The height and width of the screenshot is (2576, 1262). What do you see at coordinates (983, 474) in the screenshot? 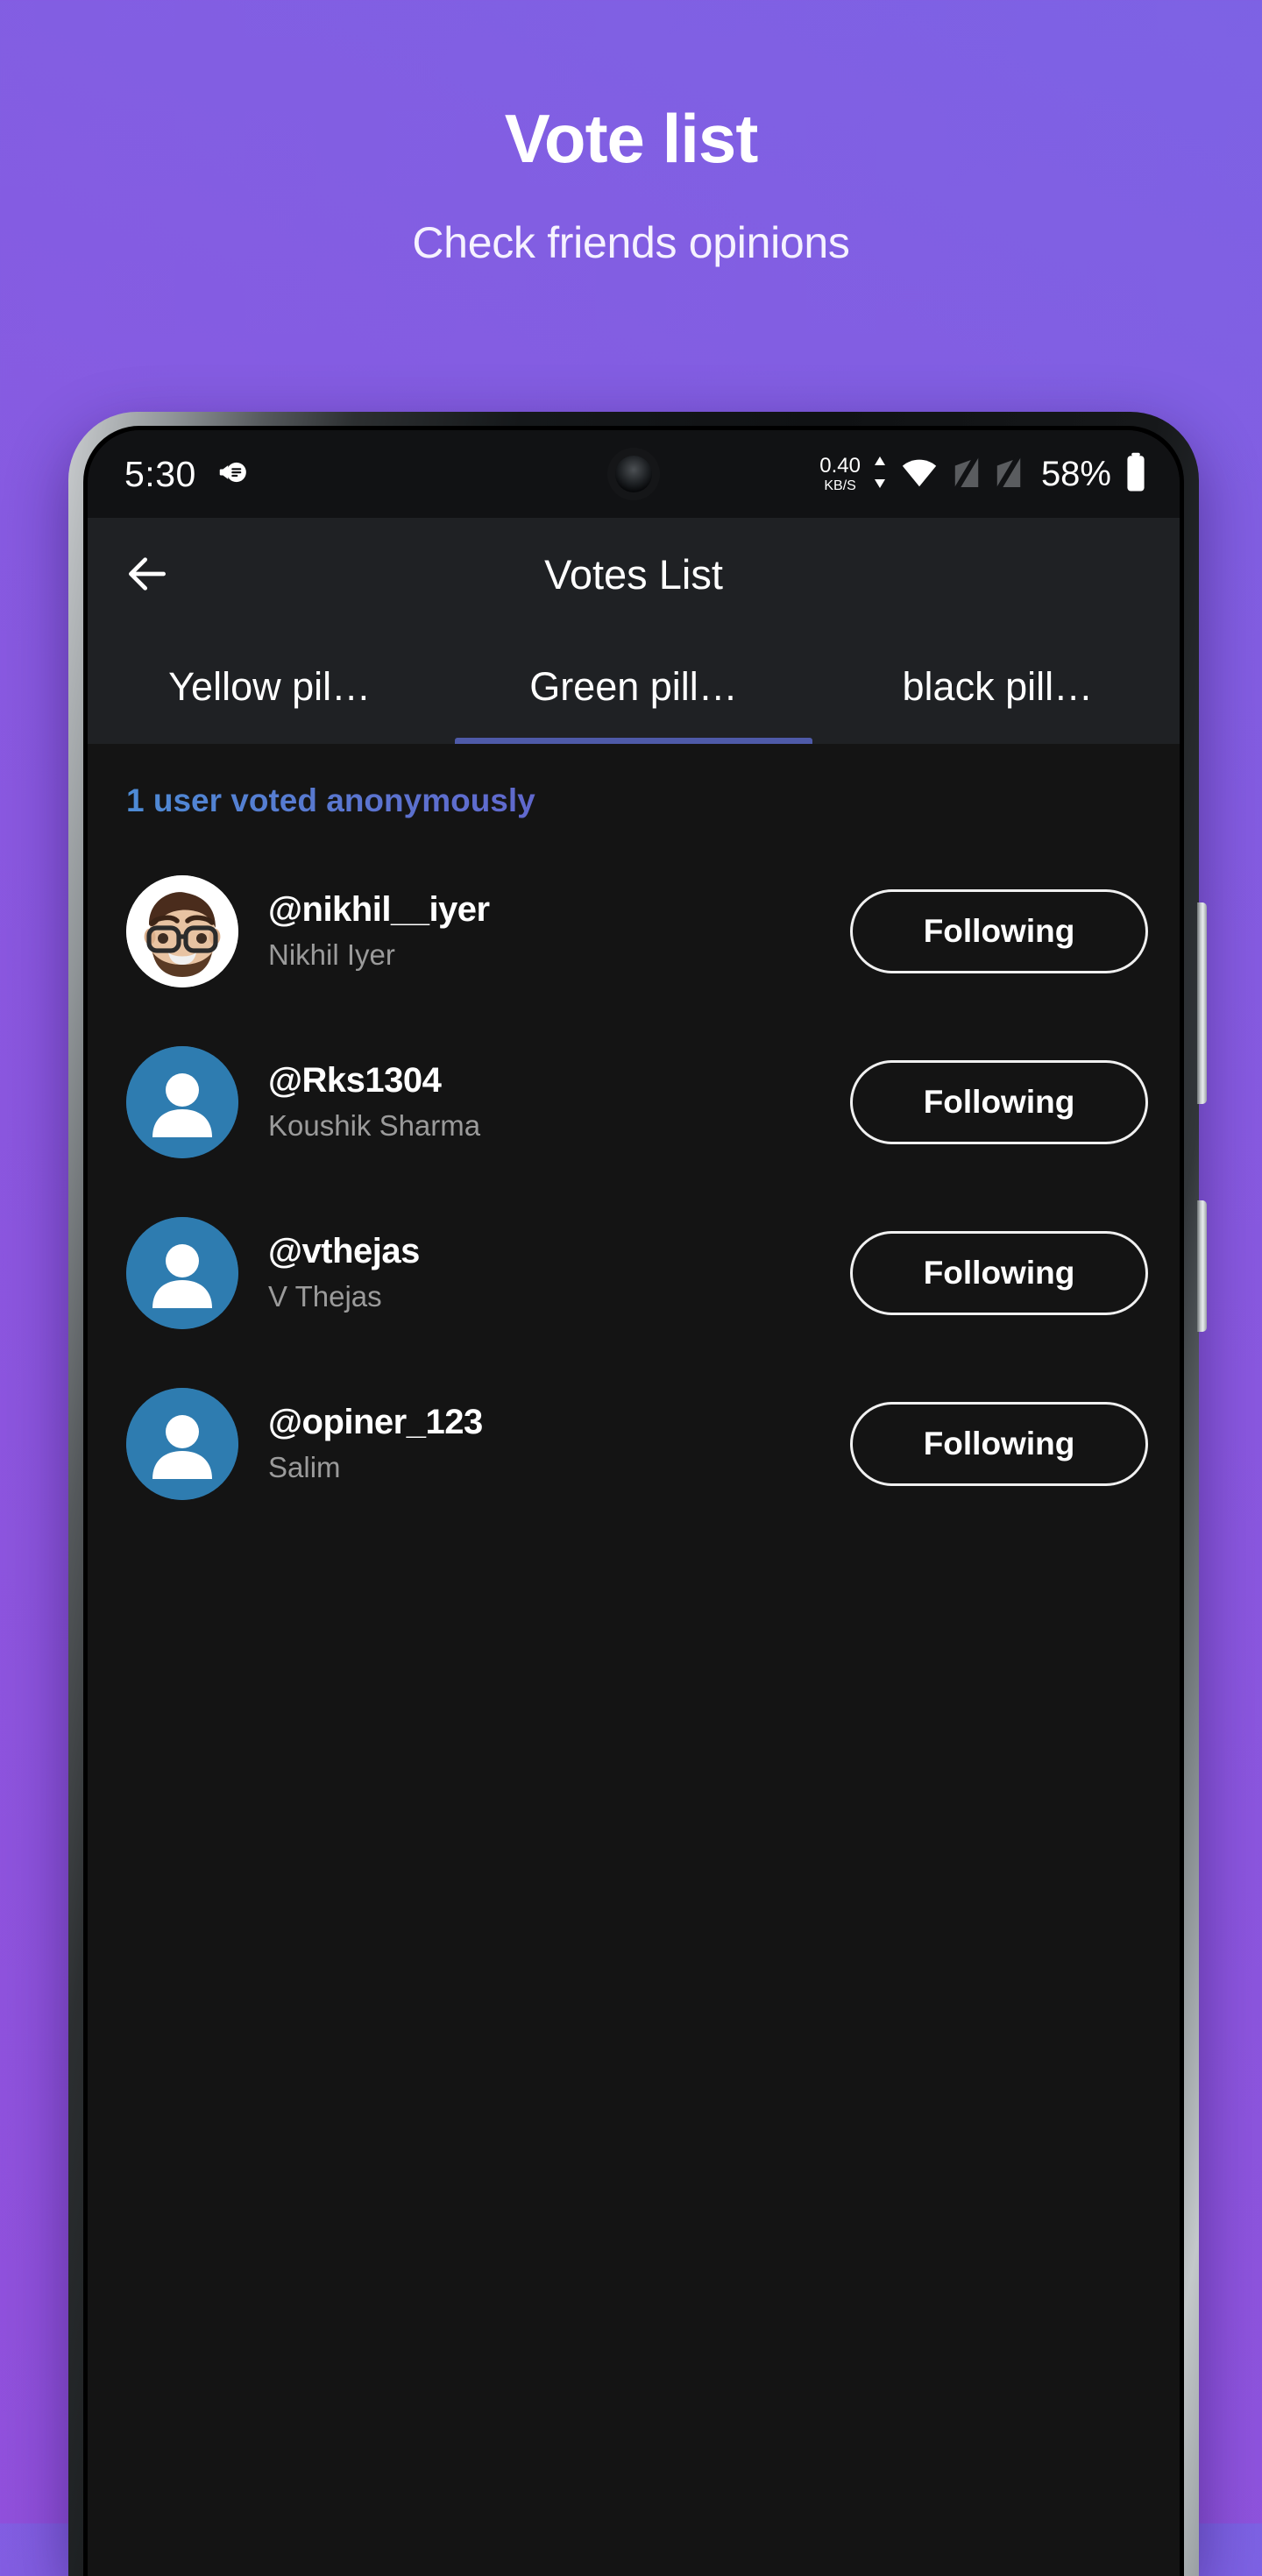
I see `status-bar-right: 0.40 KB/S 58%` at bounding box center [983, 474].